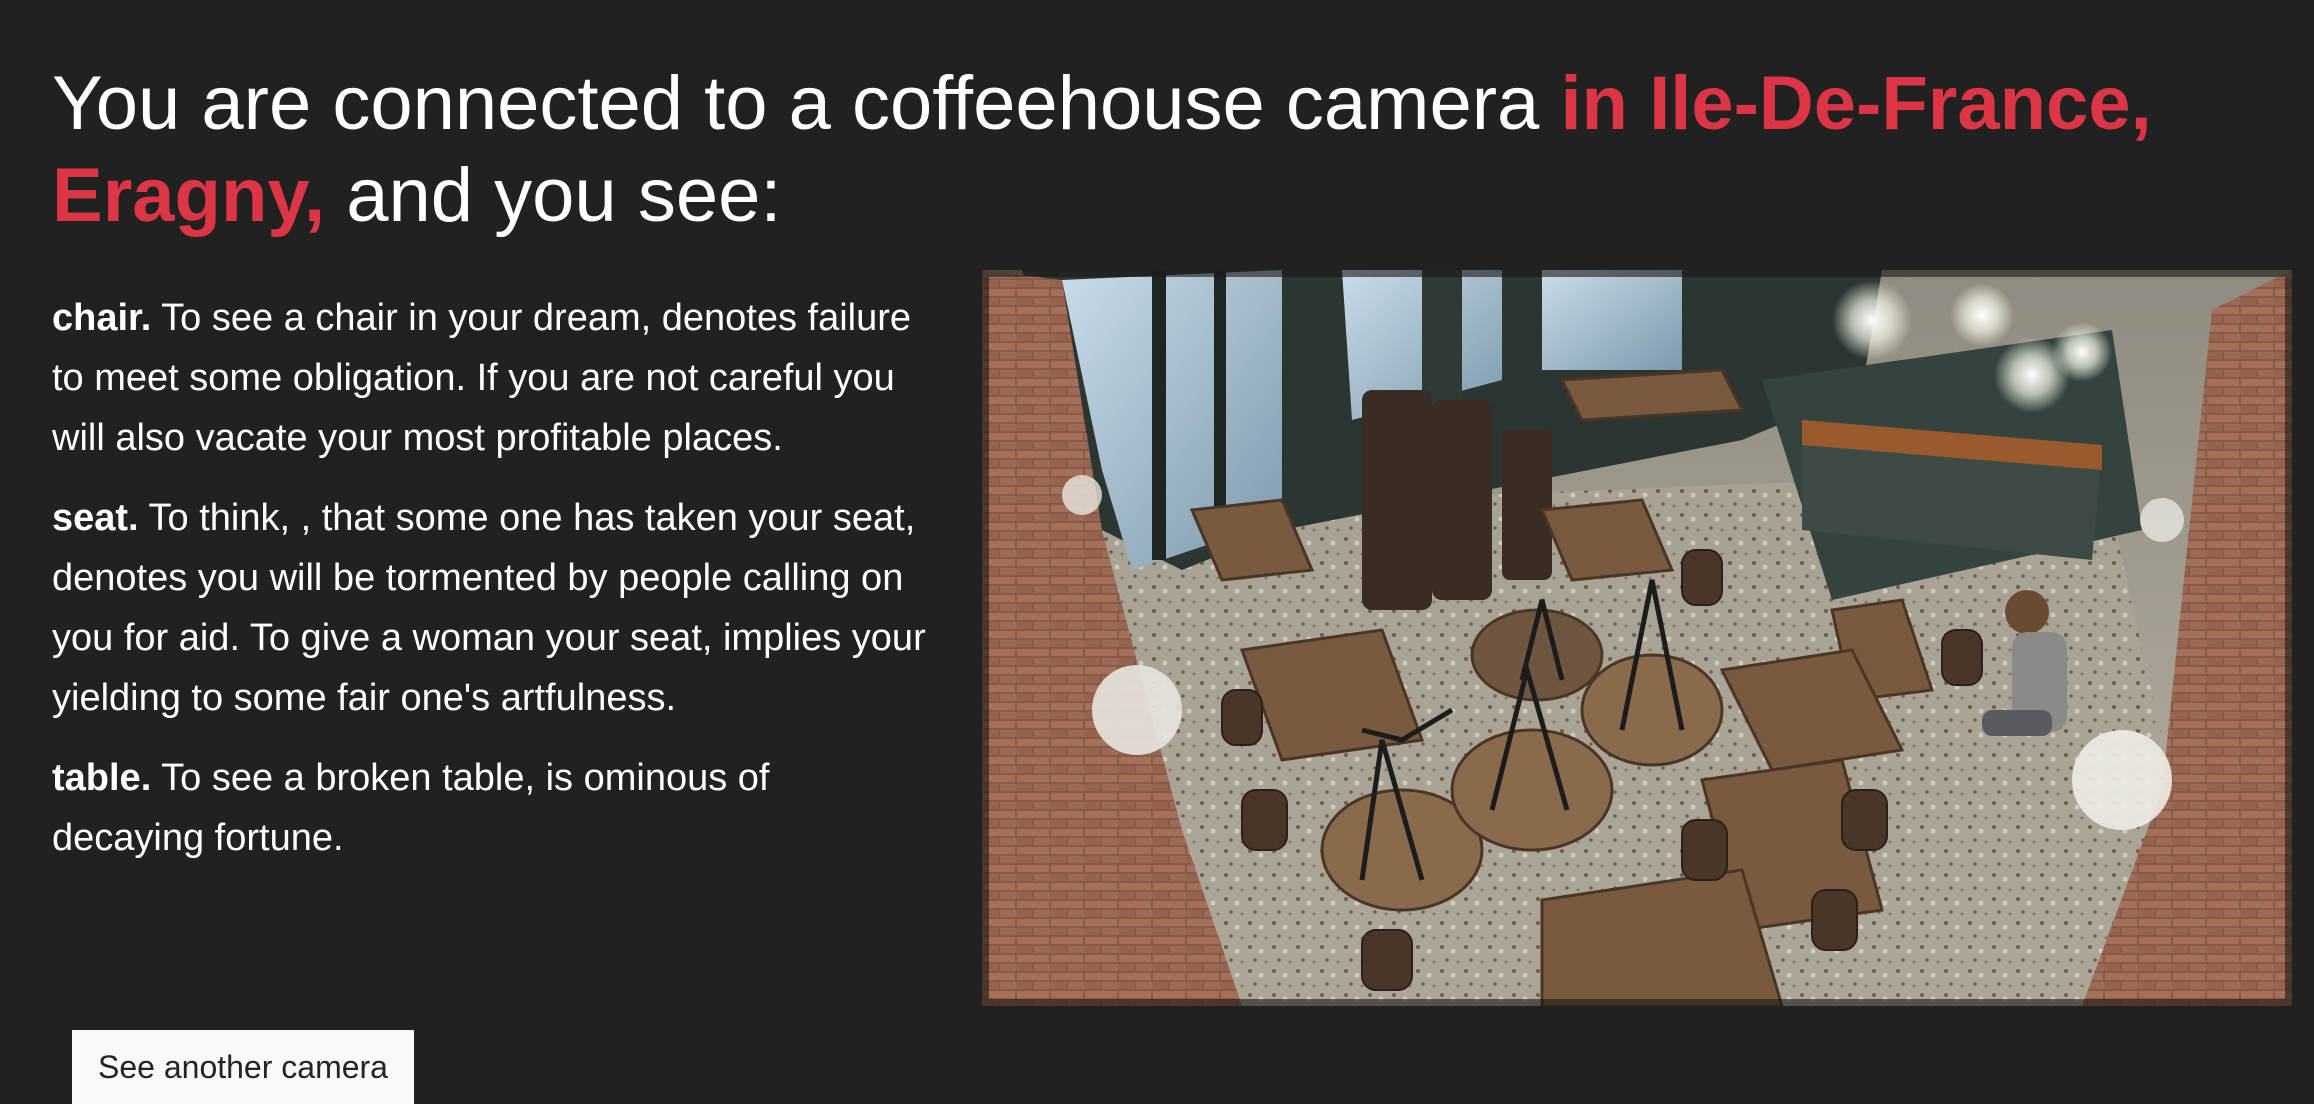 This screenshot has width=2314, height=1104. Describe the element at coordinates (102, 778) in the screenshot. I see `description-term: table.` at that location.